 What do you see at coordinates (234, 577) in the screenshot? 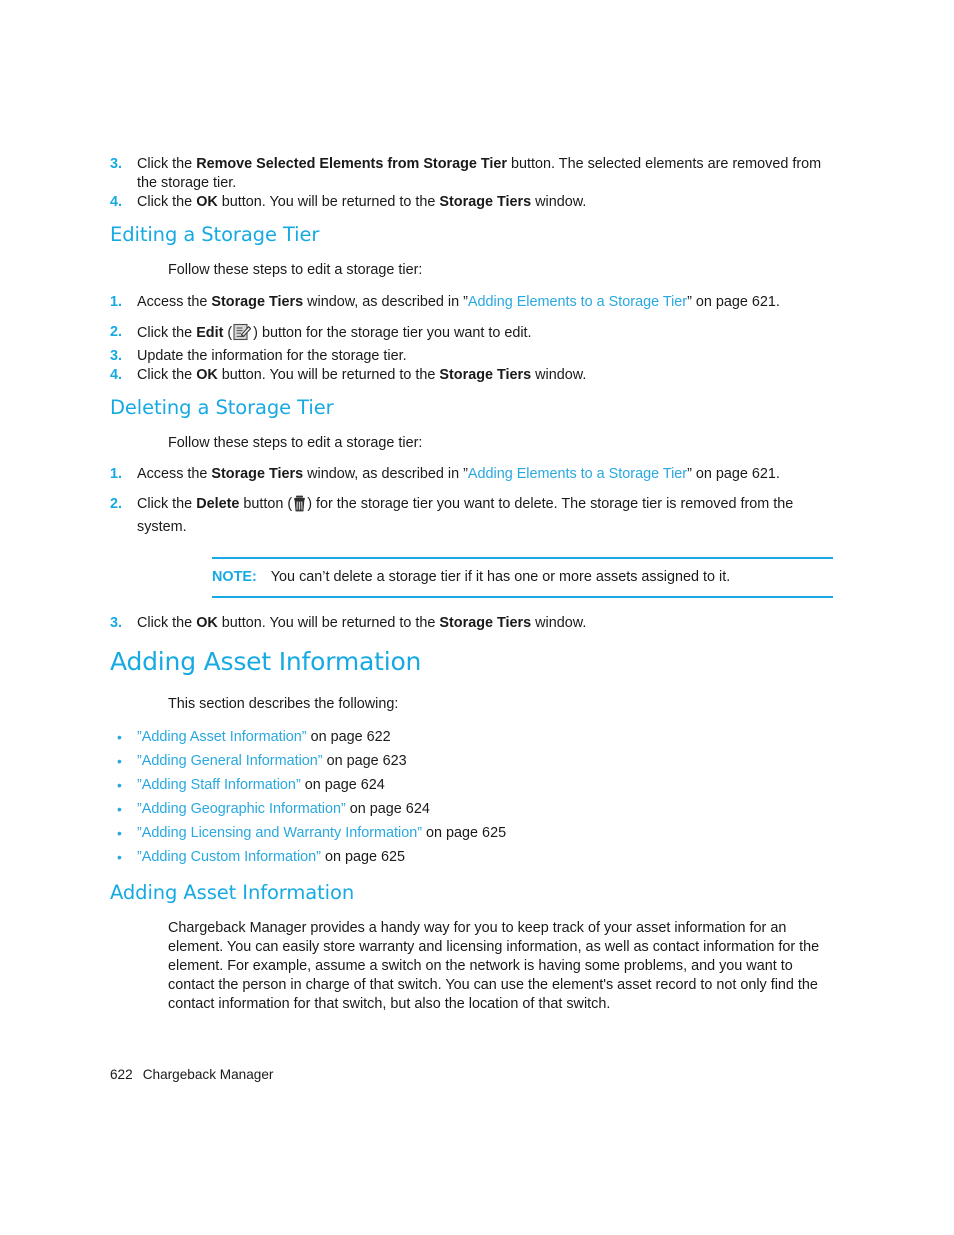
I see `note-label: NOTE:` at bounding box center [234, 577].